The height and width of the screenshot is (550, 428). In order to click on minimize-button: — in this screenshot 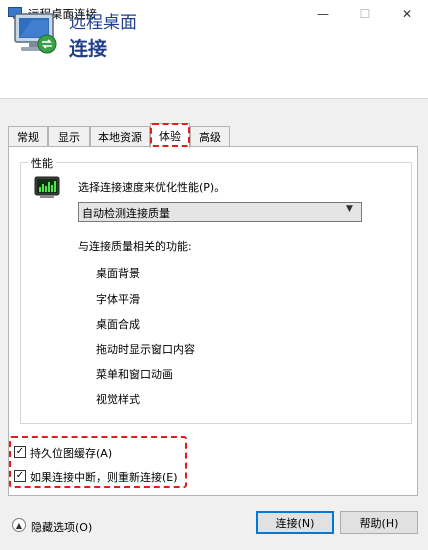, I will do `click(323, 14)`.